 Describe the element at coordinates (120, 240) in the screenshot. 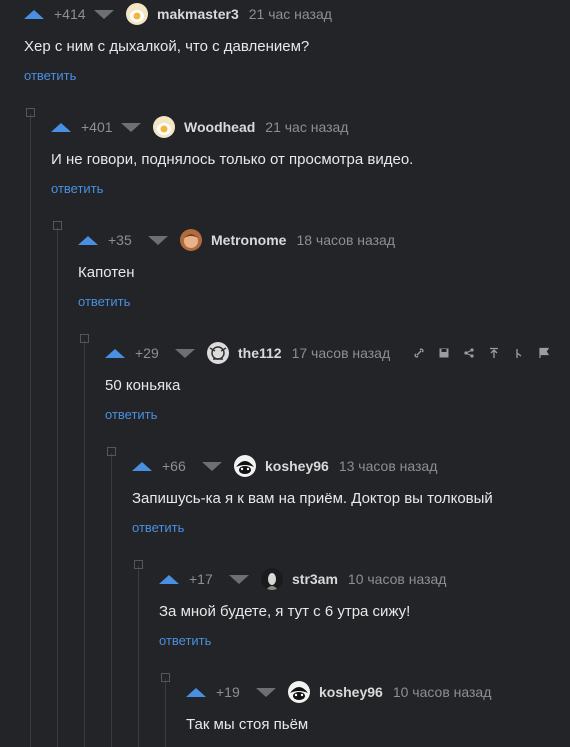

I see `comment-rating: +35` at that location.